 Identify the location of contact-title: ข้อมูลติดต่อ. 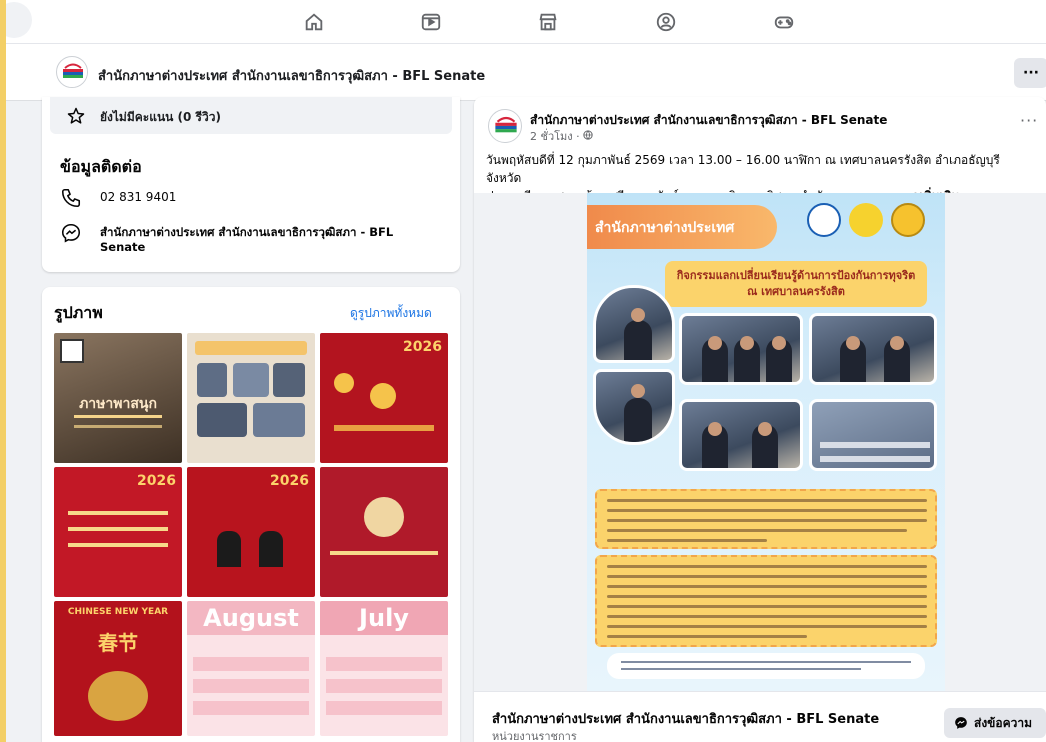
(101, 166).